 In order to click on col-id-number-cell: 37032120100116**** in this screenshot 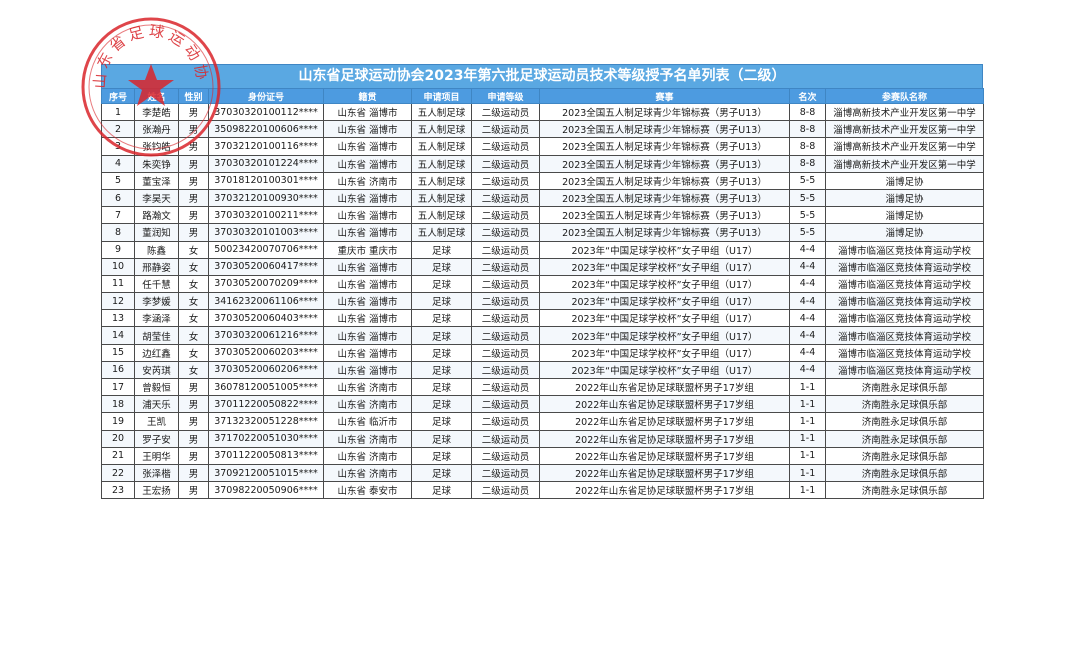, I will do `click(266, 146)`.